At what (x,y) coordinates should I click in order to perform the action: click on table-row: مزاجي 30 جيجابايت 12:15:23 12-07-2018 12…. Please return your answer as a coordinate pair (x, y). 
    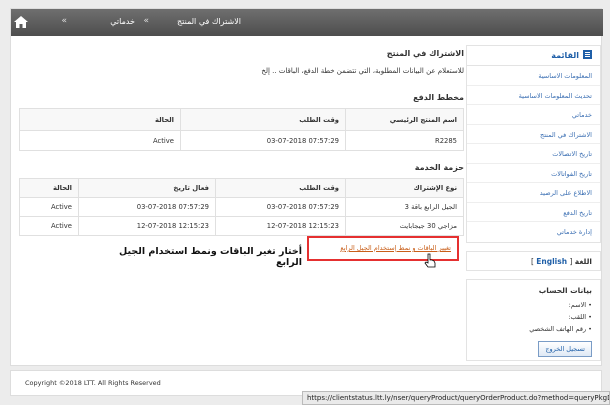
    Looking at the image, I should click on (241, 226).